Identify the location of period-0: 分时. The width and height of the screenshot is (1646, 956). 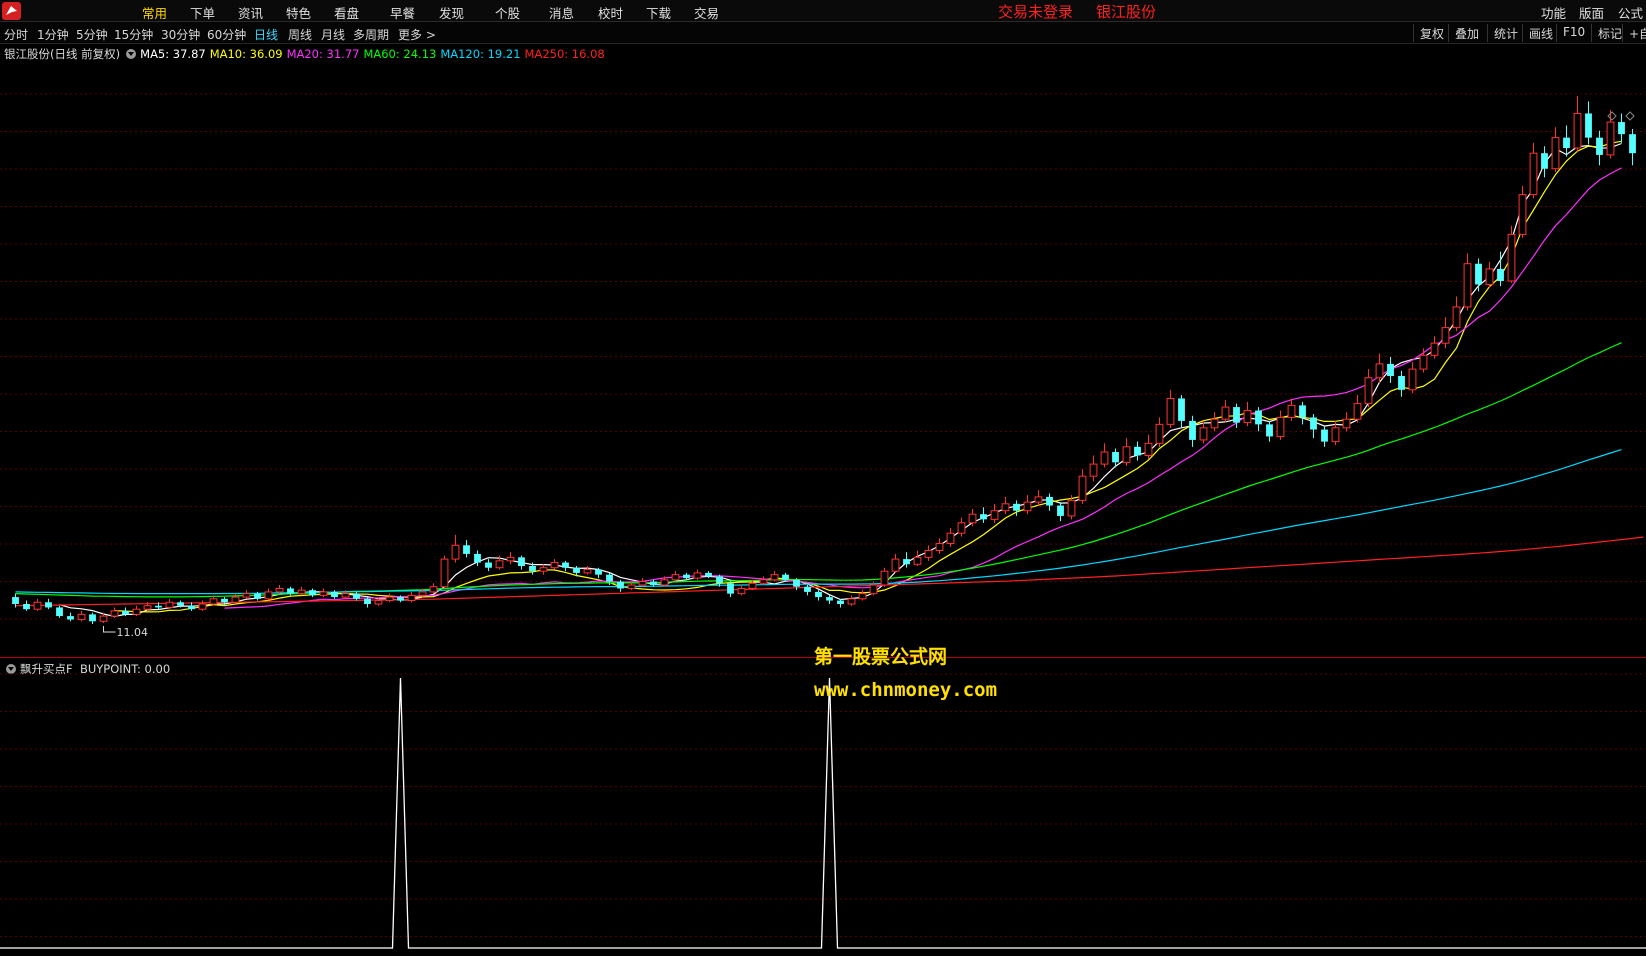
(16, 34).